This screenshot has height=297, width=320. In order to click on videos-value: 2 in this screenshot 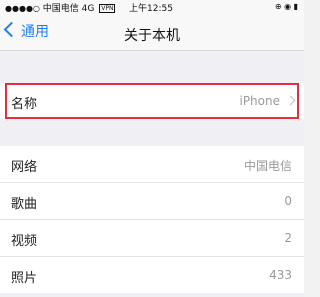, I will do `click(288, 238)`.